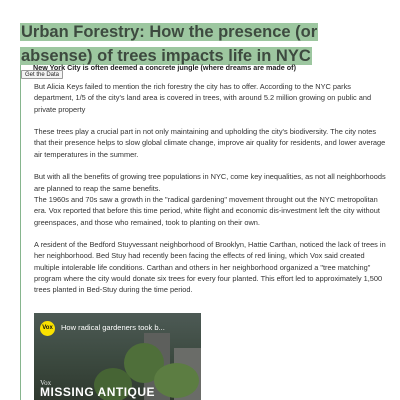 The width and height of the screenshot is (400, 400). Describe the element at coordinates (98, 392) in the screenshot. I see `video-overlay-text: MISSING ANTIQUE` at that location.